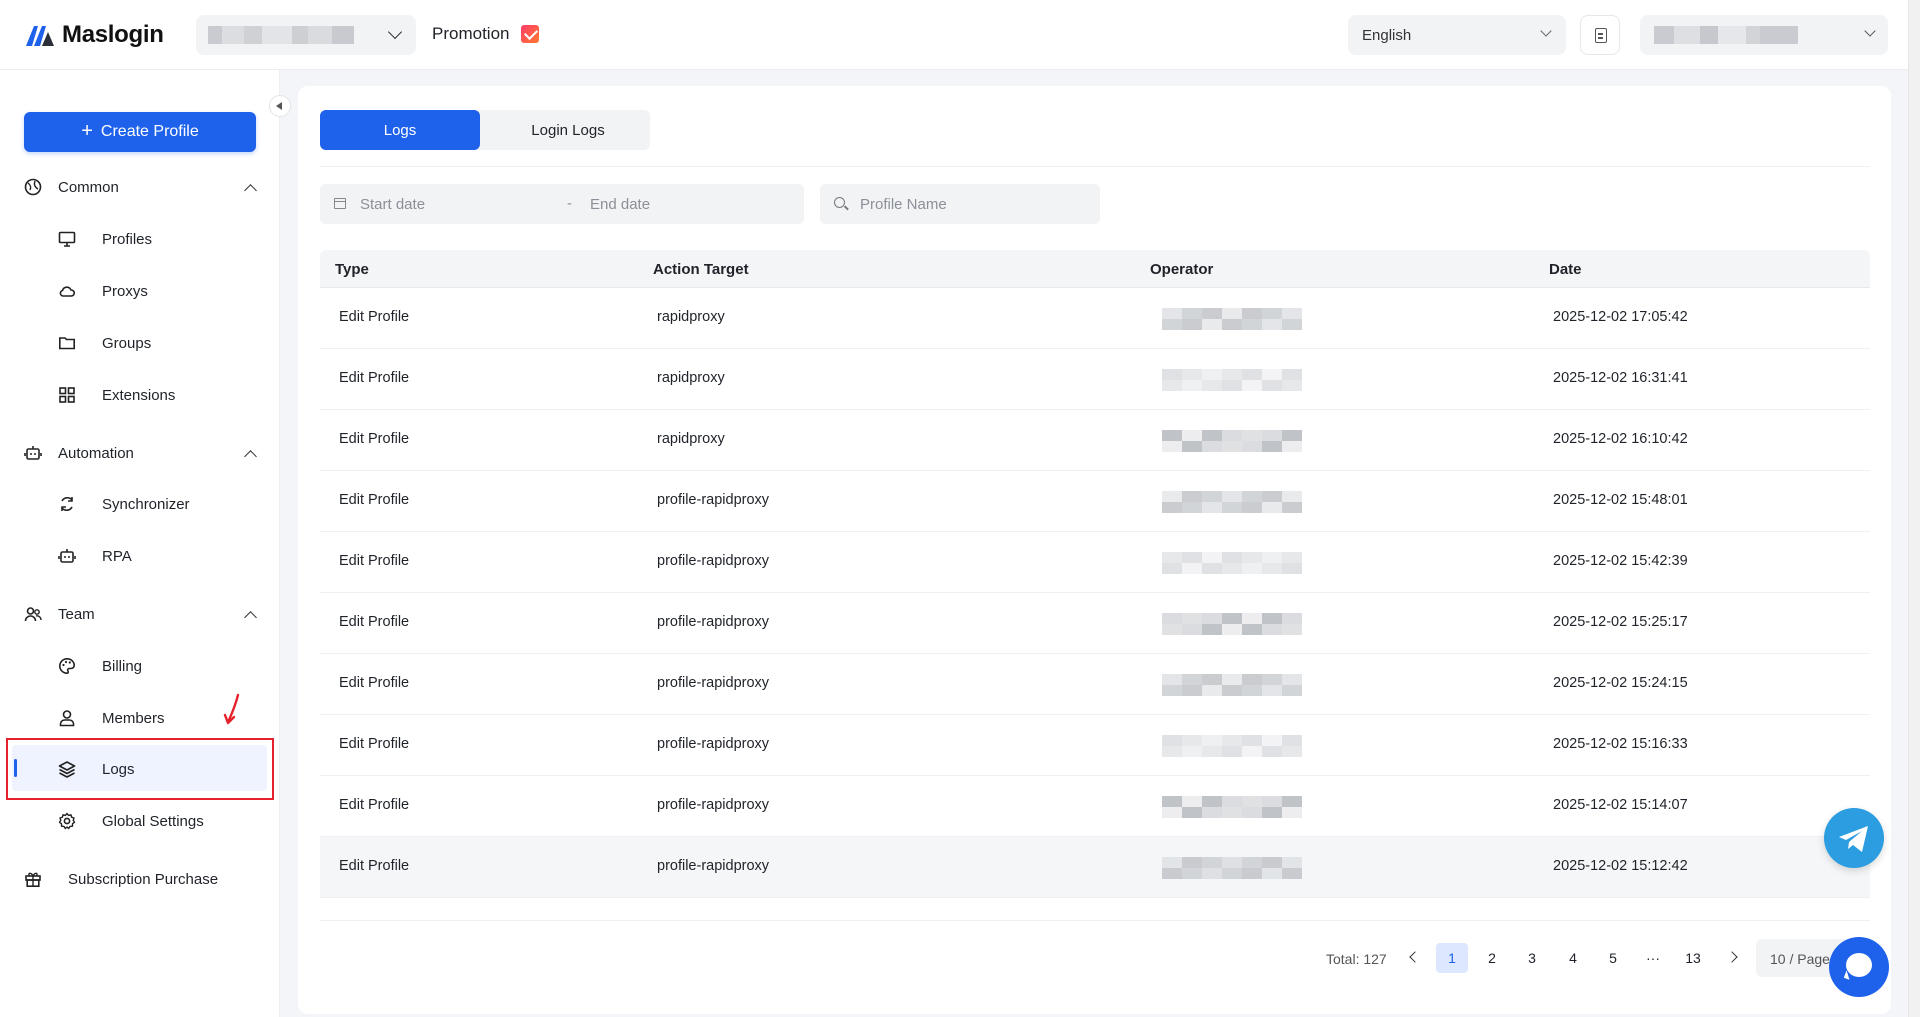  What do you see at coordinates (960, 35) in the screenshot?
I see `top-header: Maslogin Promotion English` at bounding box center [960, 35].